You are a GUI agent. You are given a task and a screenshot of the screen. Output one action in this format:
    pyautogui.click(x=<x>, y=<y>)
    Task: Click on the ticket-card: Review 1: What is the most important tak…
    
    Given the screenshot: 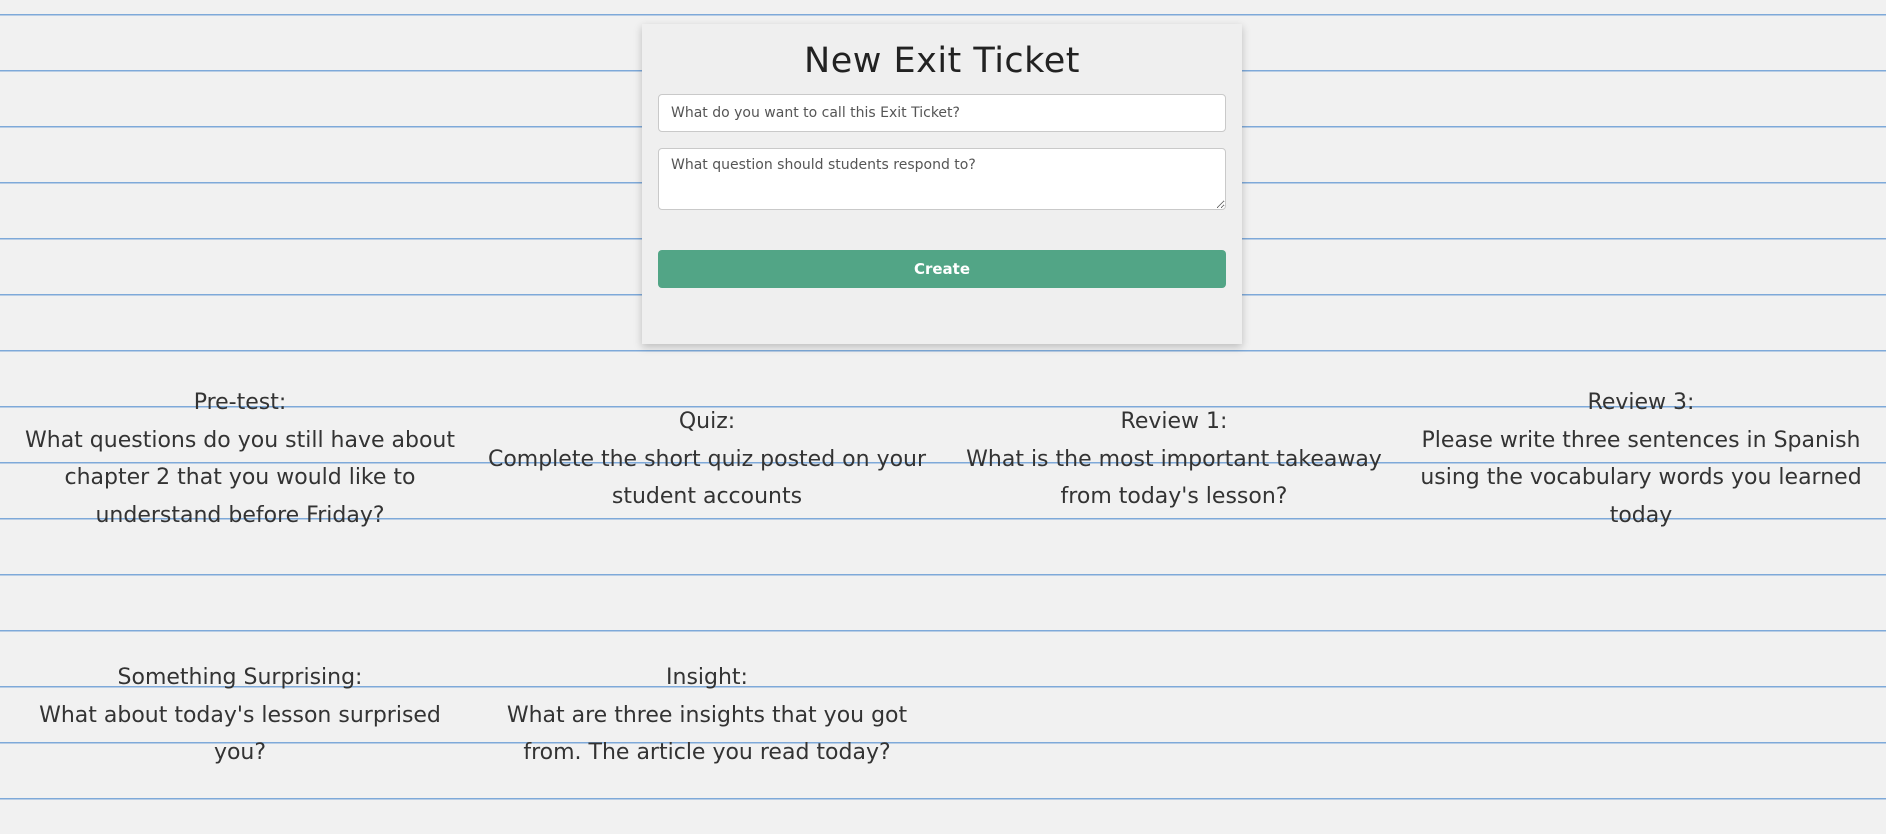 What is the action you would take?
    pyautogui.click(x=1174, y=459)
    